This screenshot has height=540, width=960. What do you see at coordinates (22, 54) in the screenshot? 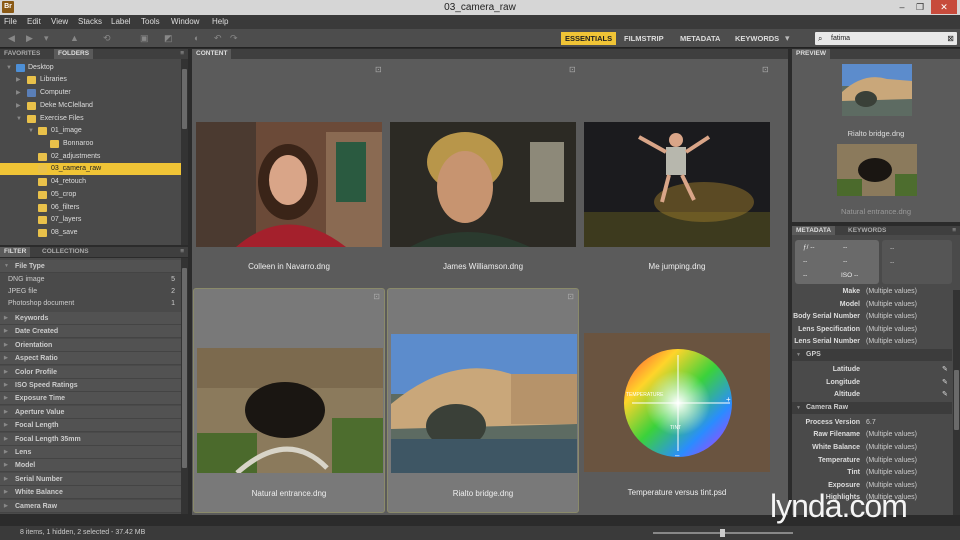
I see `tab-favorites: FAVORITES` at bounding box center [22, 54].